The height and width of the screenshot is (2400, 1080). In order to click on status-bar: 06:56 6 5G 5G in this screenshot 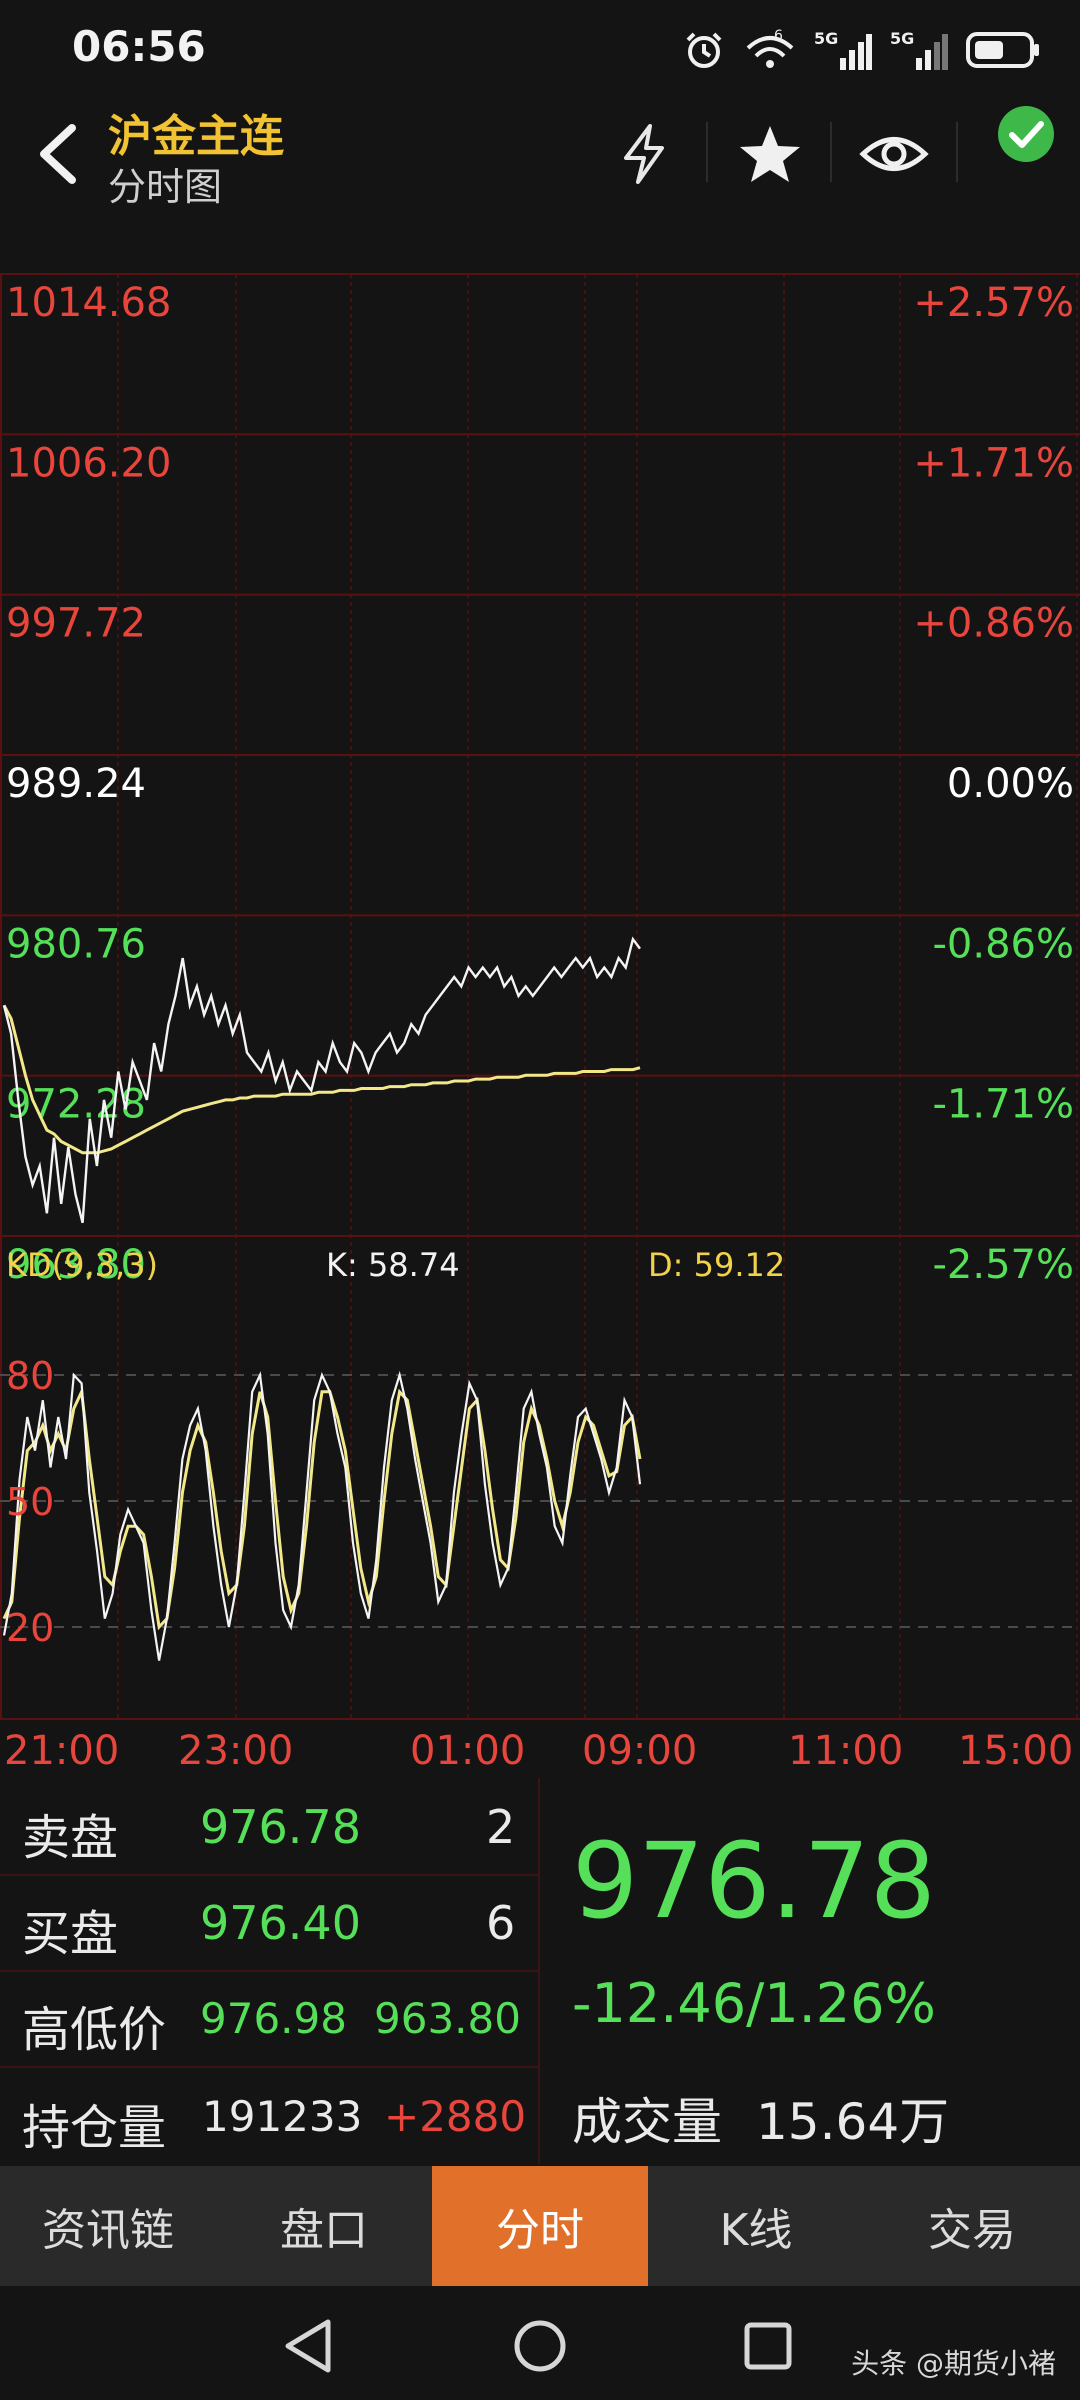, I will do `click(540, 50)`.